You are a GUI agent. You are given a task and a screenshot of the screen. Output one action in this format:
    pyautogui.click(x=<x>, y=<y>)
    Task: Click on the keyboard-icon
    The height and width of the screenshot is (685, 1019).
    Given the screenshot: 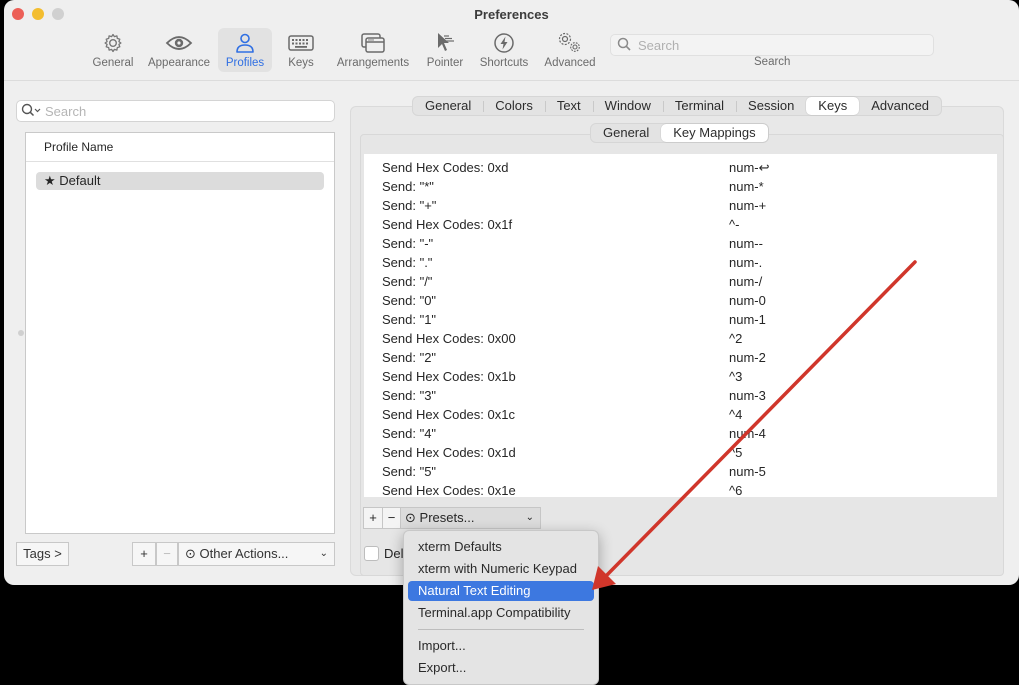 What is the action you would take?
    pyautogui.click(x=301, y=43)
    